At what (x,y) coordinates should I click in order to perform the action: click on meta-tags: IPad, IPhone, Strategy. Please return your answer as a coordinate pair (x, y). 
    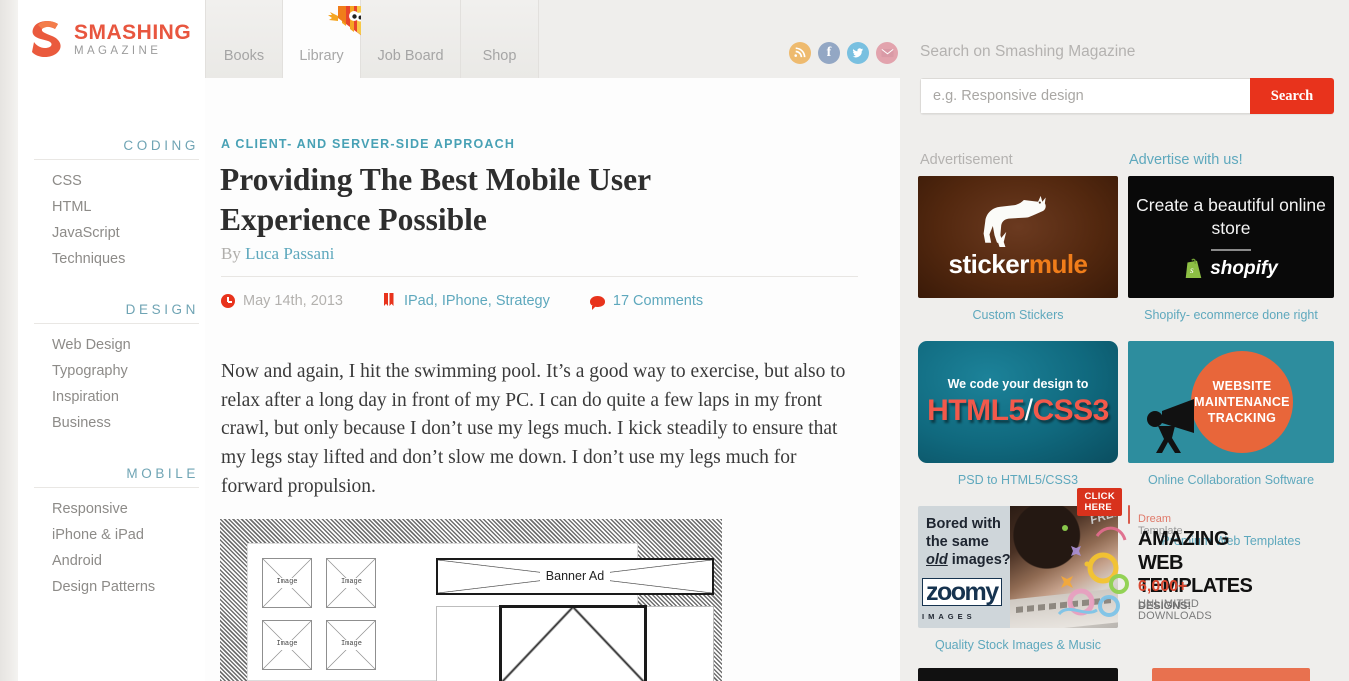
    Looking at the image, I should click on (466, 301).